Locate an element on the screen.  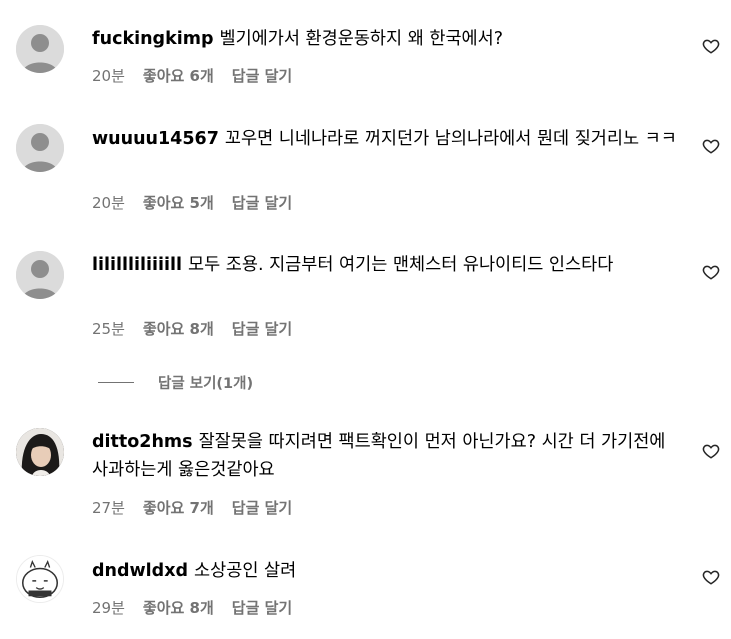
comment-body: fuckingkimp 벨기에가서 환경운동하지 왜 한국에서? is located at coordinates (387, 39).